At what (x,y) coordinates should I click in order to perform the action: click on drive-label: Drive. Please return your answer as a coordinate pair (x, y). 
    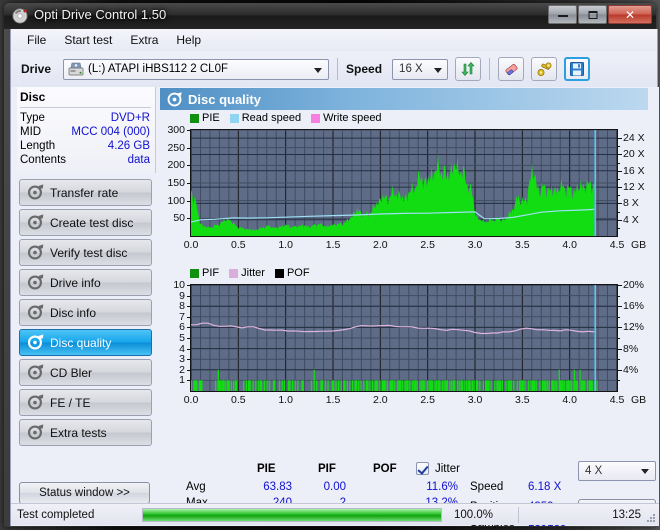
    Looking at the image, I should click on (36, 69).